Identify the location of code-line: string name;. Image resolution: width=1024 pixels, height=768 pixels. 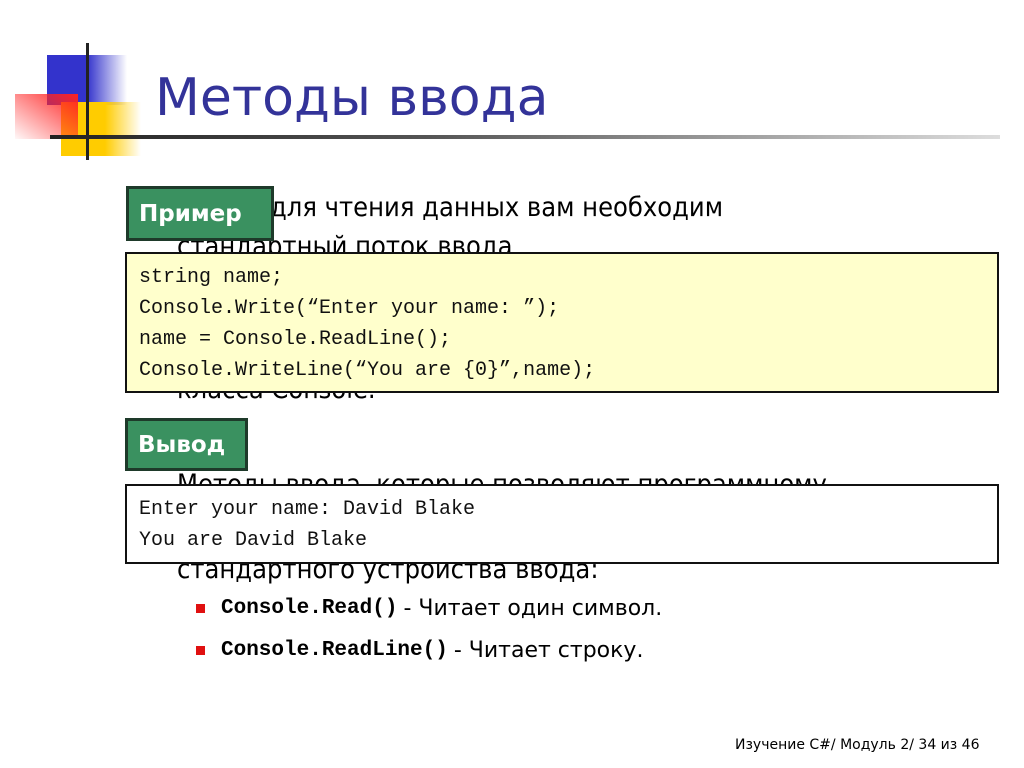
(211, 277).